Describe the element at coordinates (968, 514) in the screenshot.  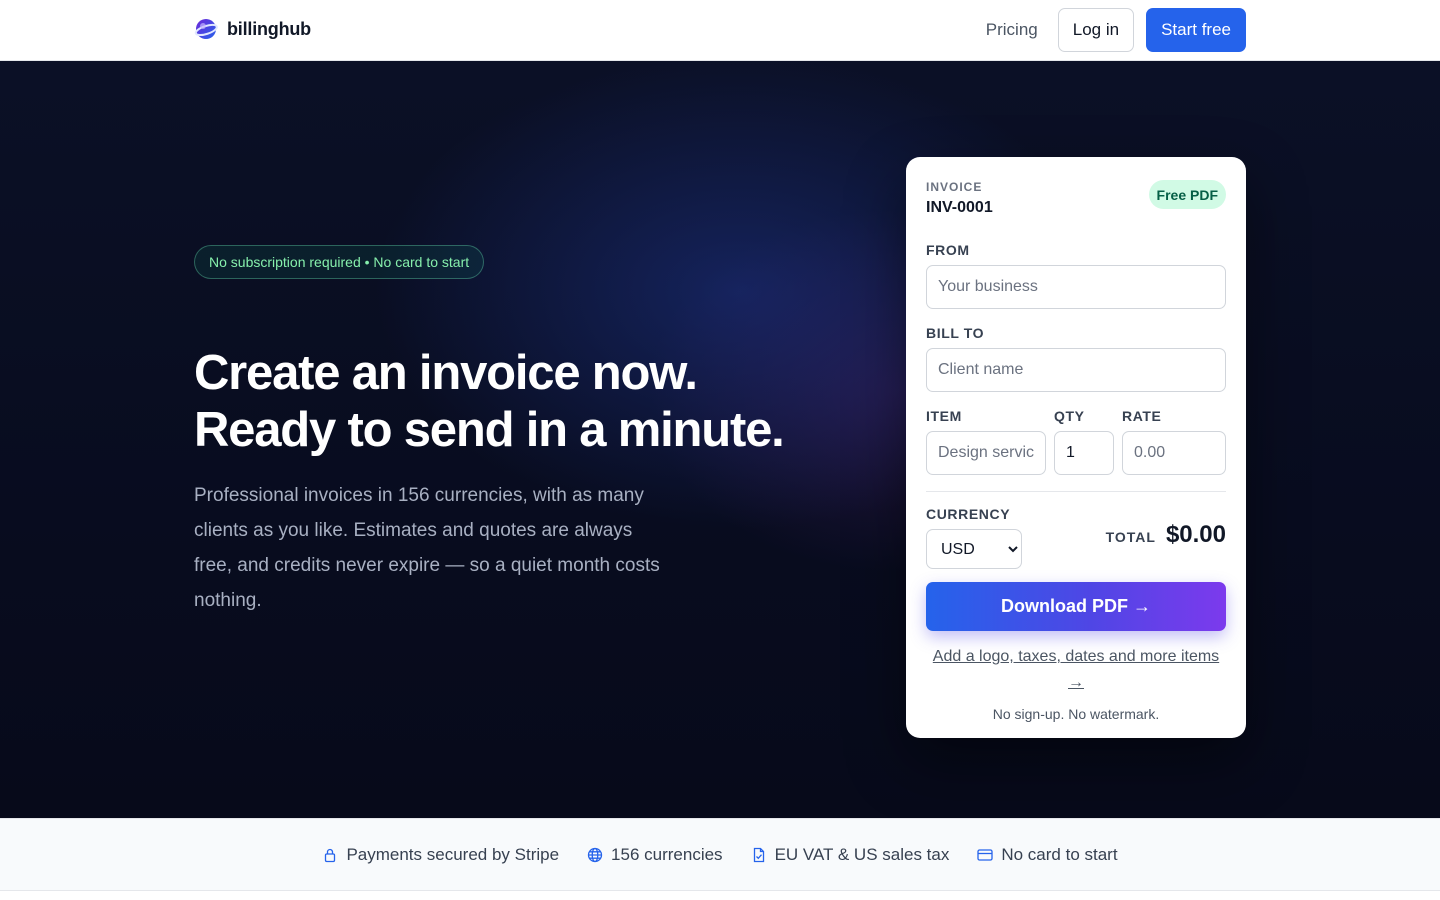
I see `currency-label: CURRENCY` at that location.